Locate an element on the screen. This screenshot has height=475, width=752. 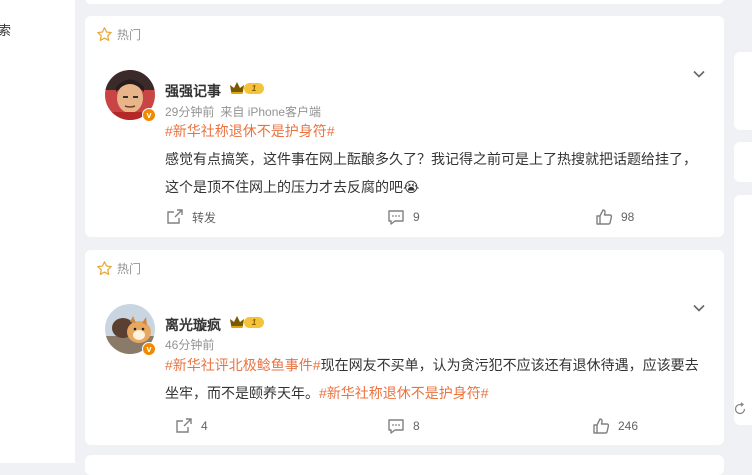
repost-button: 4 is located at coordinates (191, 426).